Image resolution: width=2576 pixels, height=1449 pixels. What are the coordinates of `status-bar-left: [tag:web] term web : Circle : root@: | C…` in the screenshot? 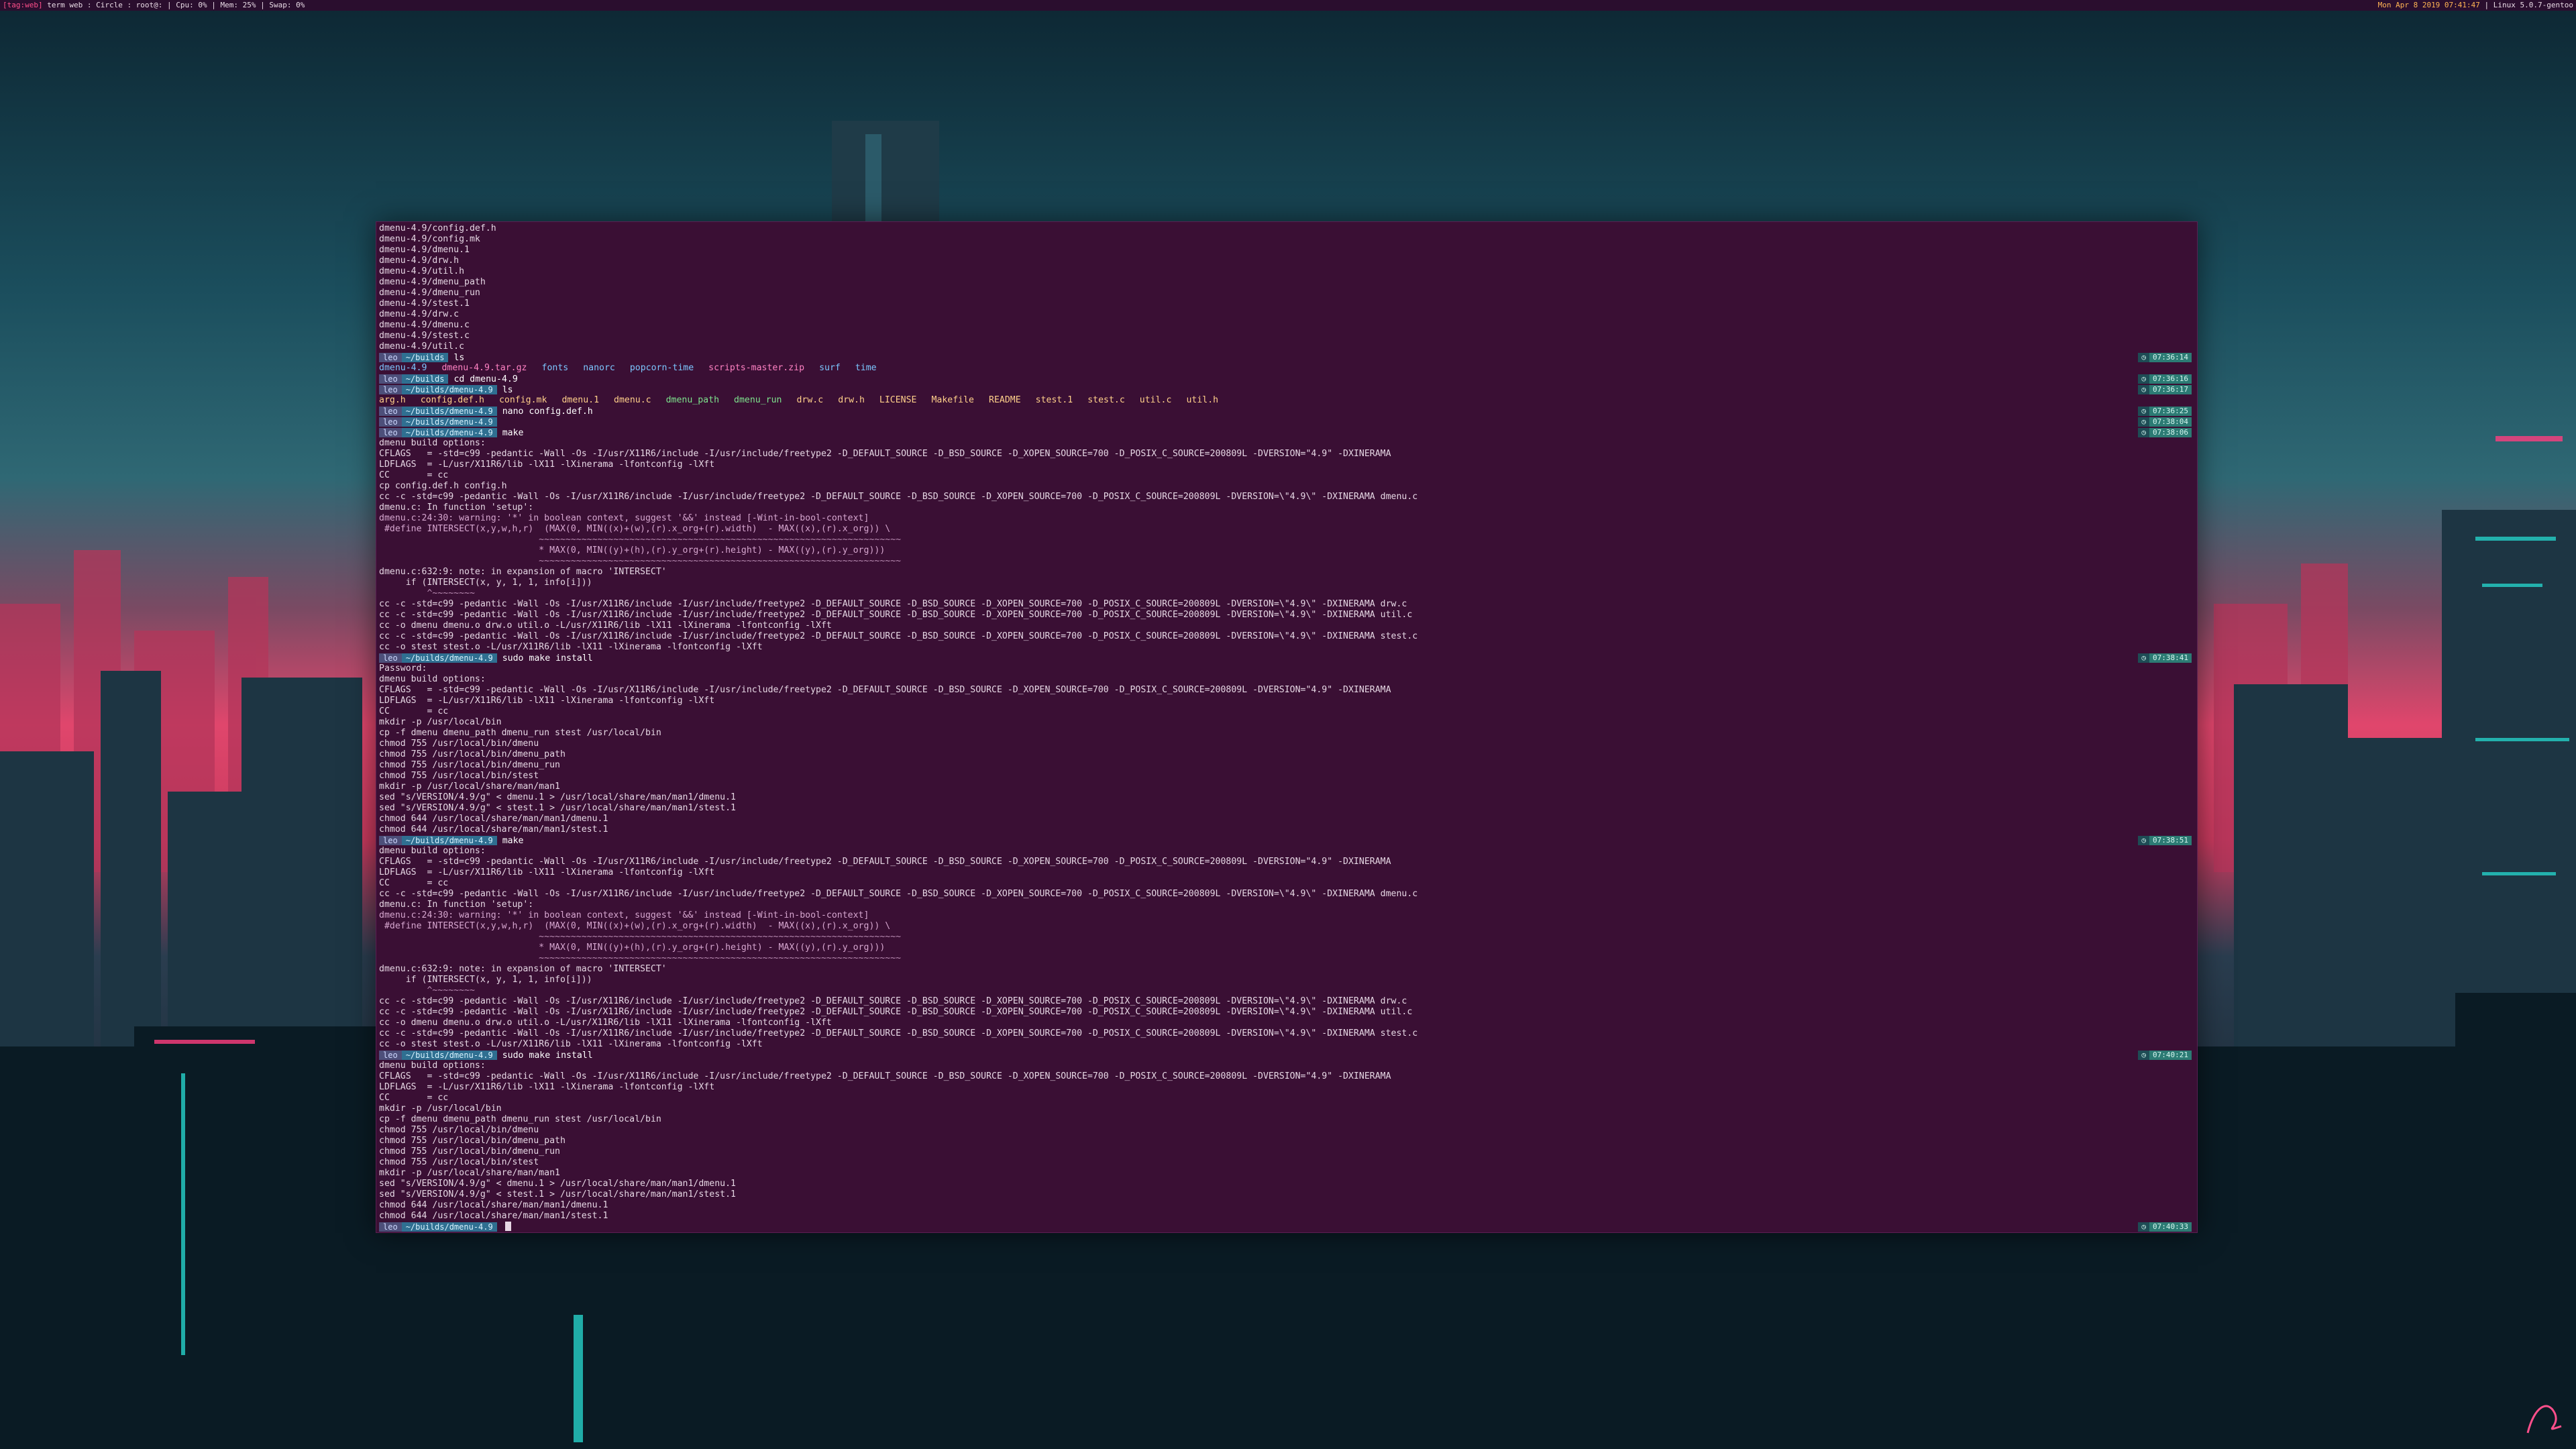 It's located at (154, 5).